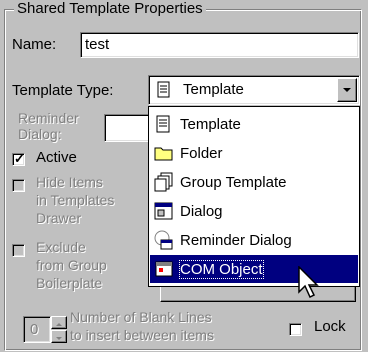  I want to click on template-type-label: Template Type:, so click(63, 90).